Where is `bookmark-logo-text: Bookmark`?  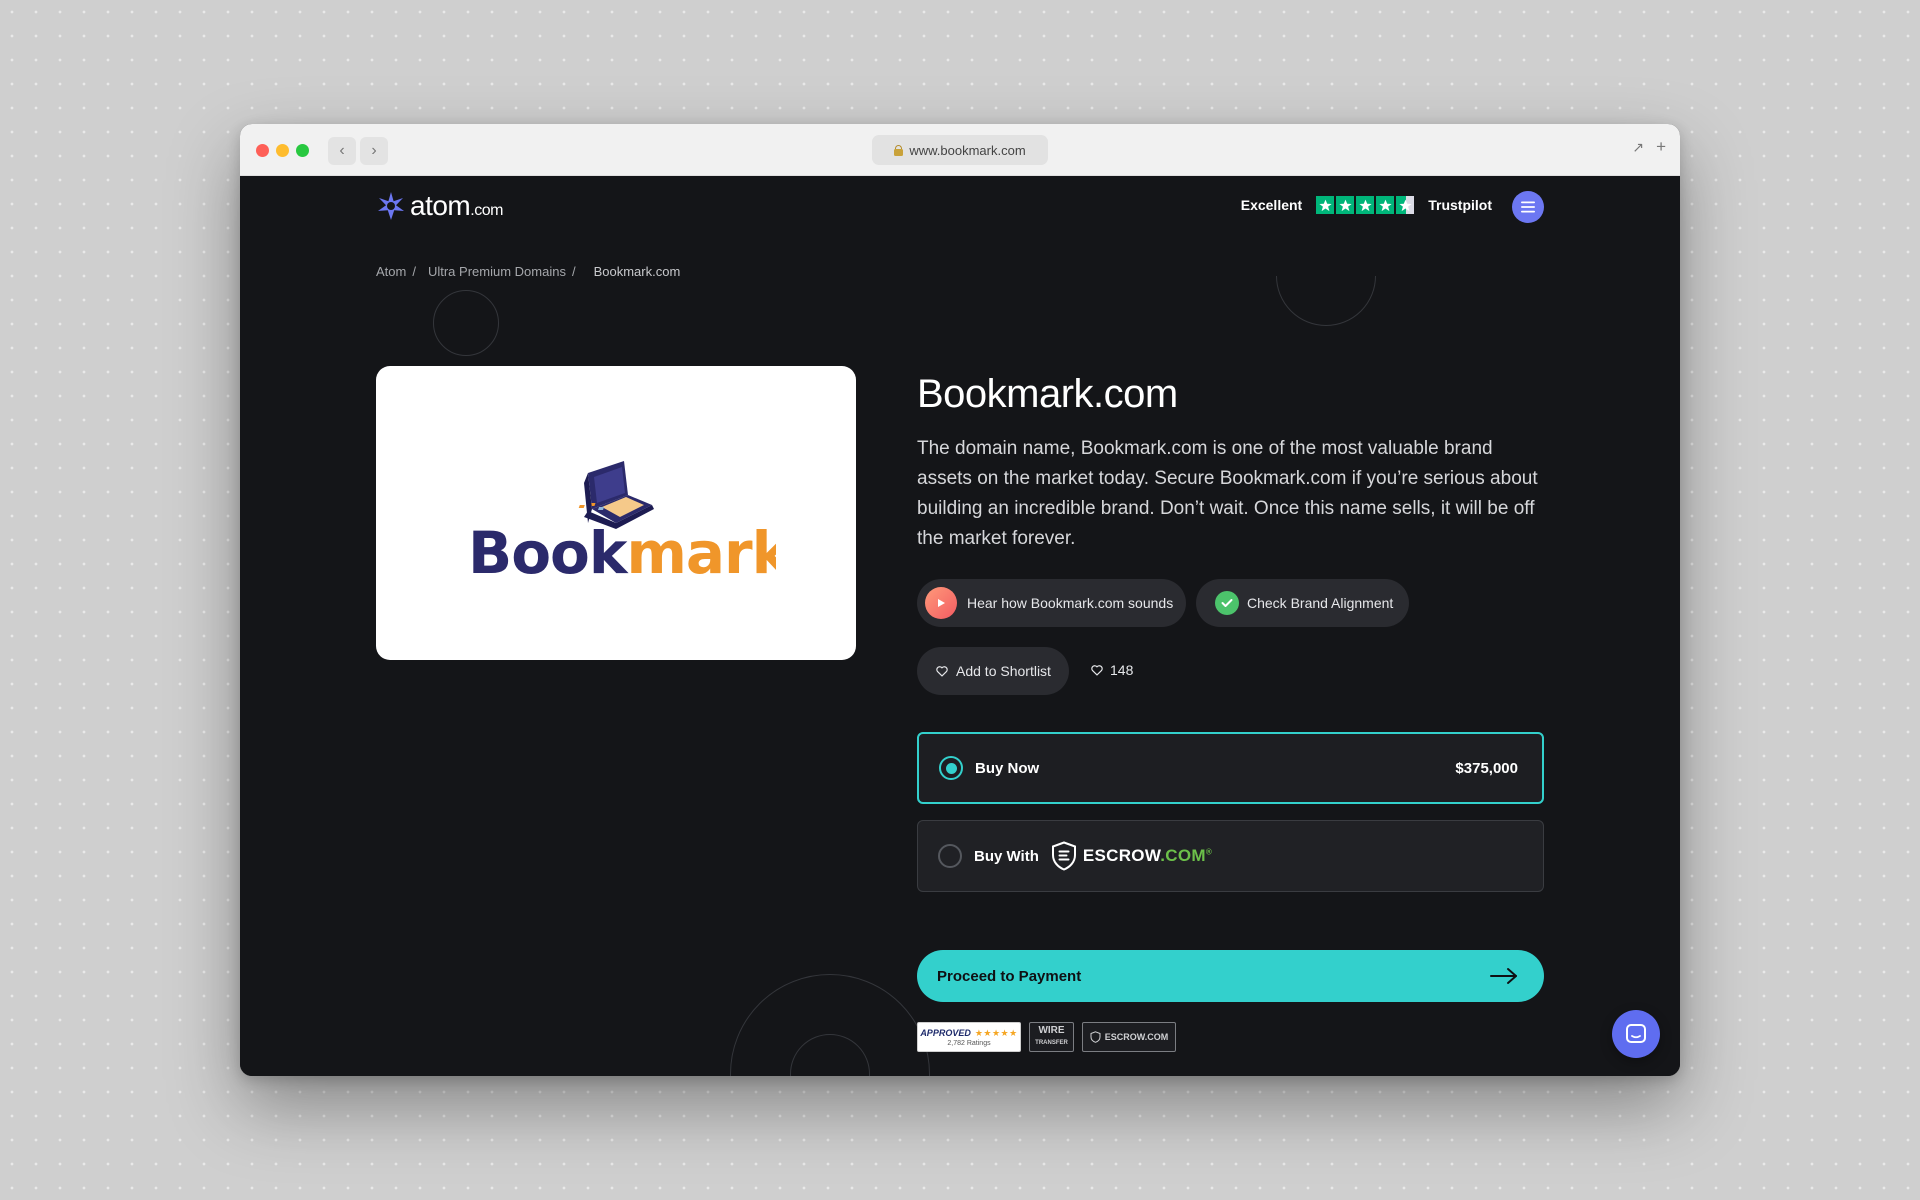 bookmark-logo-text: Bookmark is located at coordinates (622, 553).